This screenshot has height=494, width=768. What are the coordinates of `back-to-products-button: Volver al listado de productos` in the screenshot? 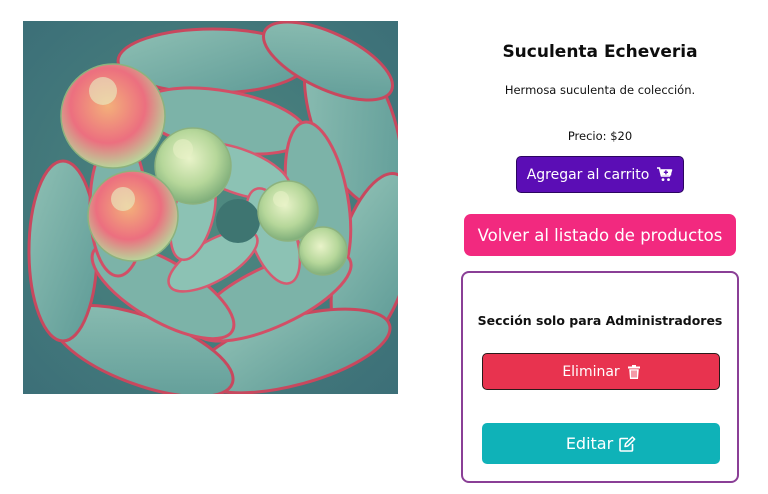 It's located at (600, 235).